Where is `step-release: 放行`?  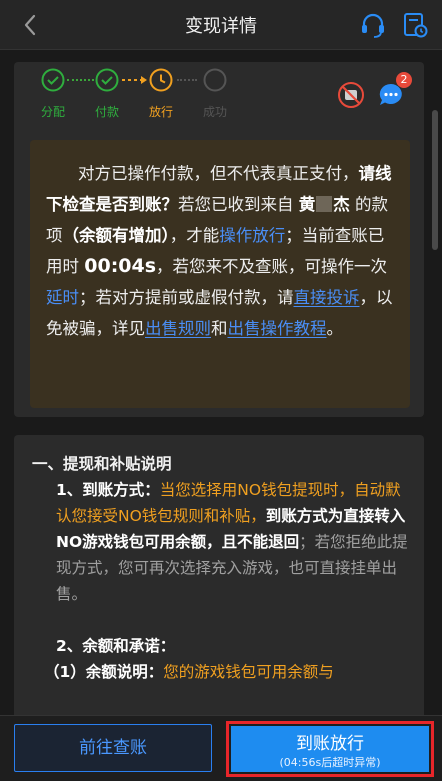 step-release: 放行 is located at coordinates (161, 94).